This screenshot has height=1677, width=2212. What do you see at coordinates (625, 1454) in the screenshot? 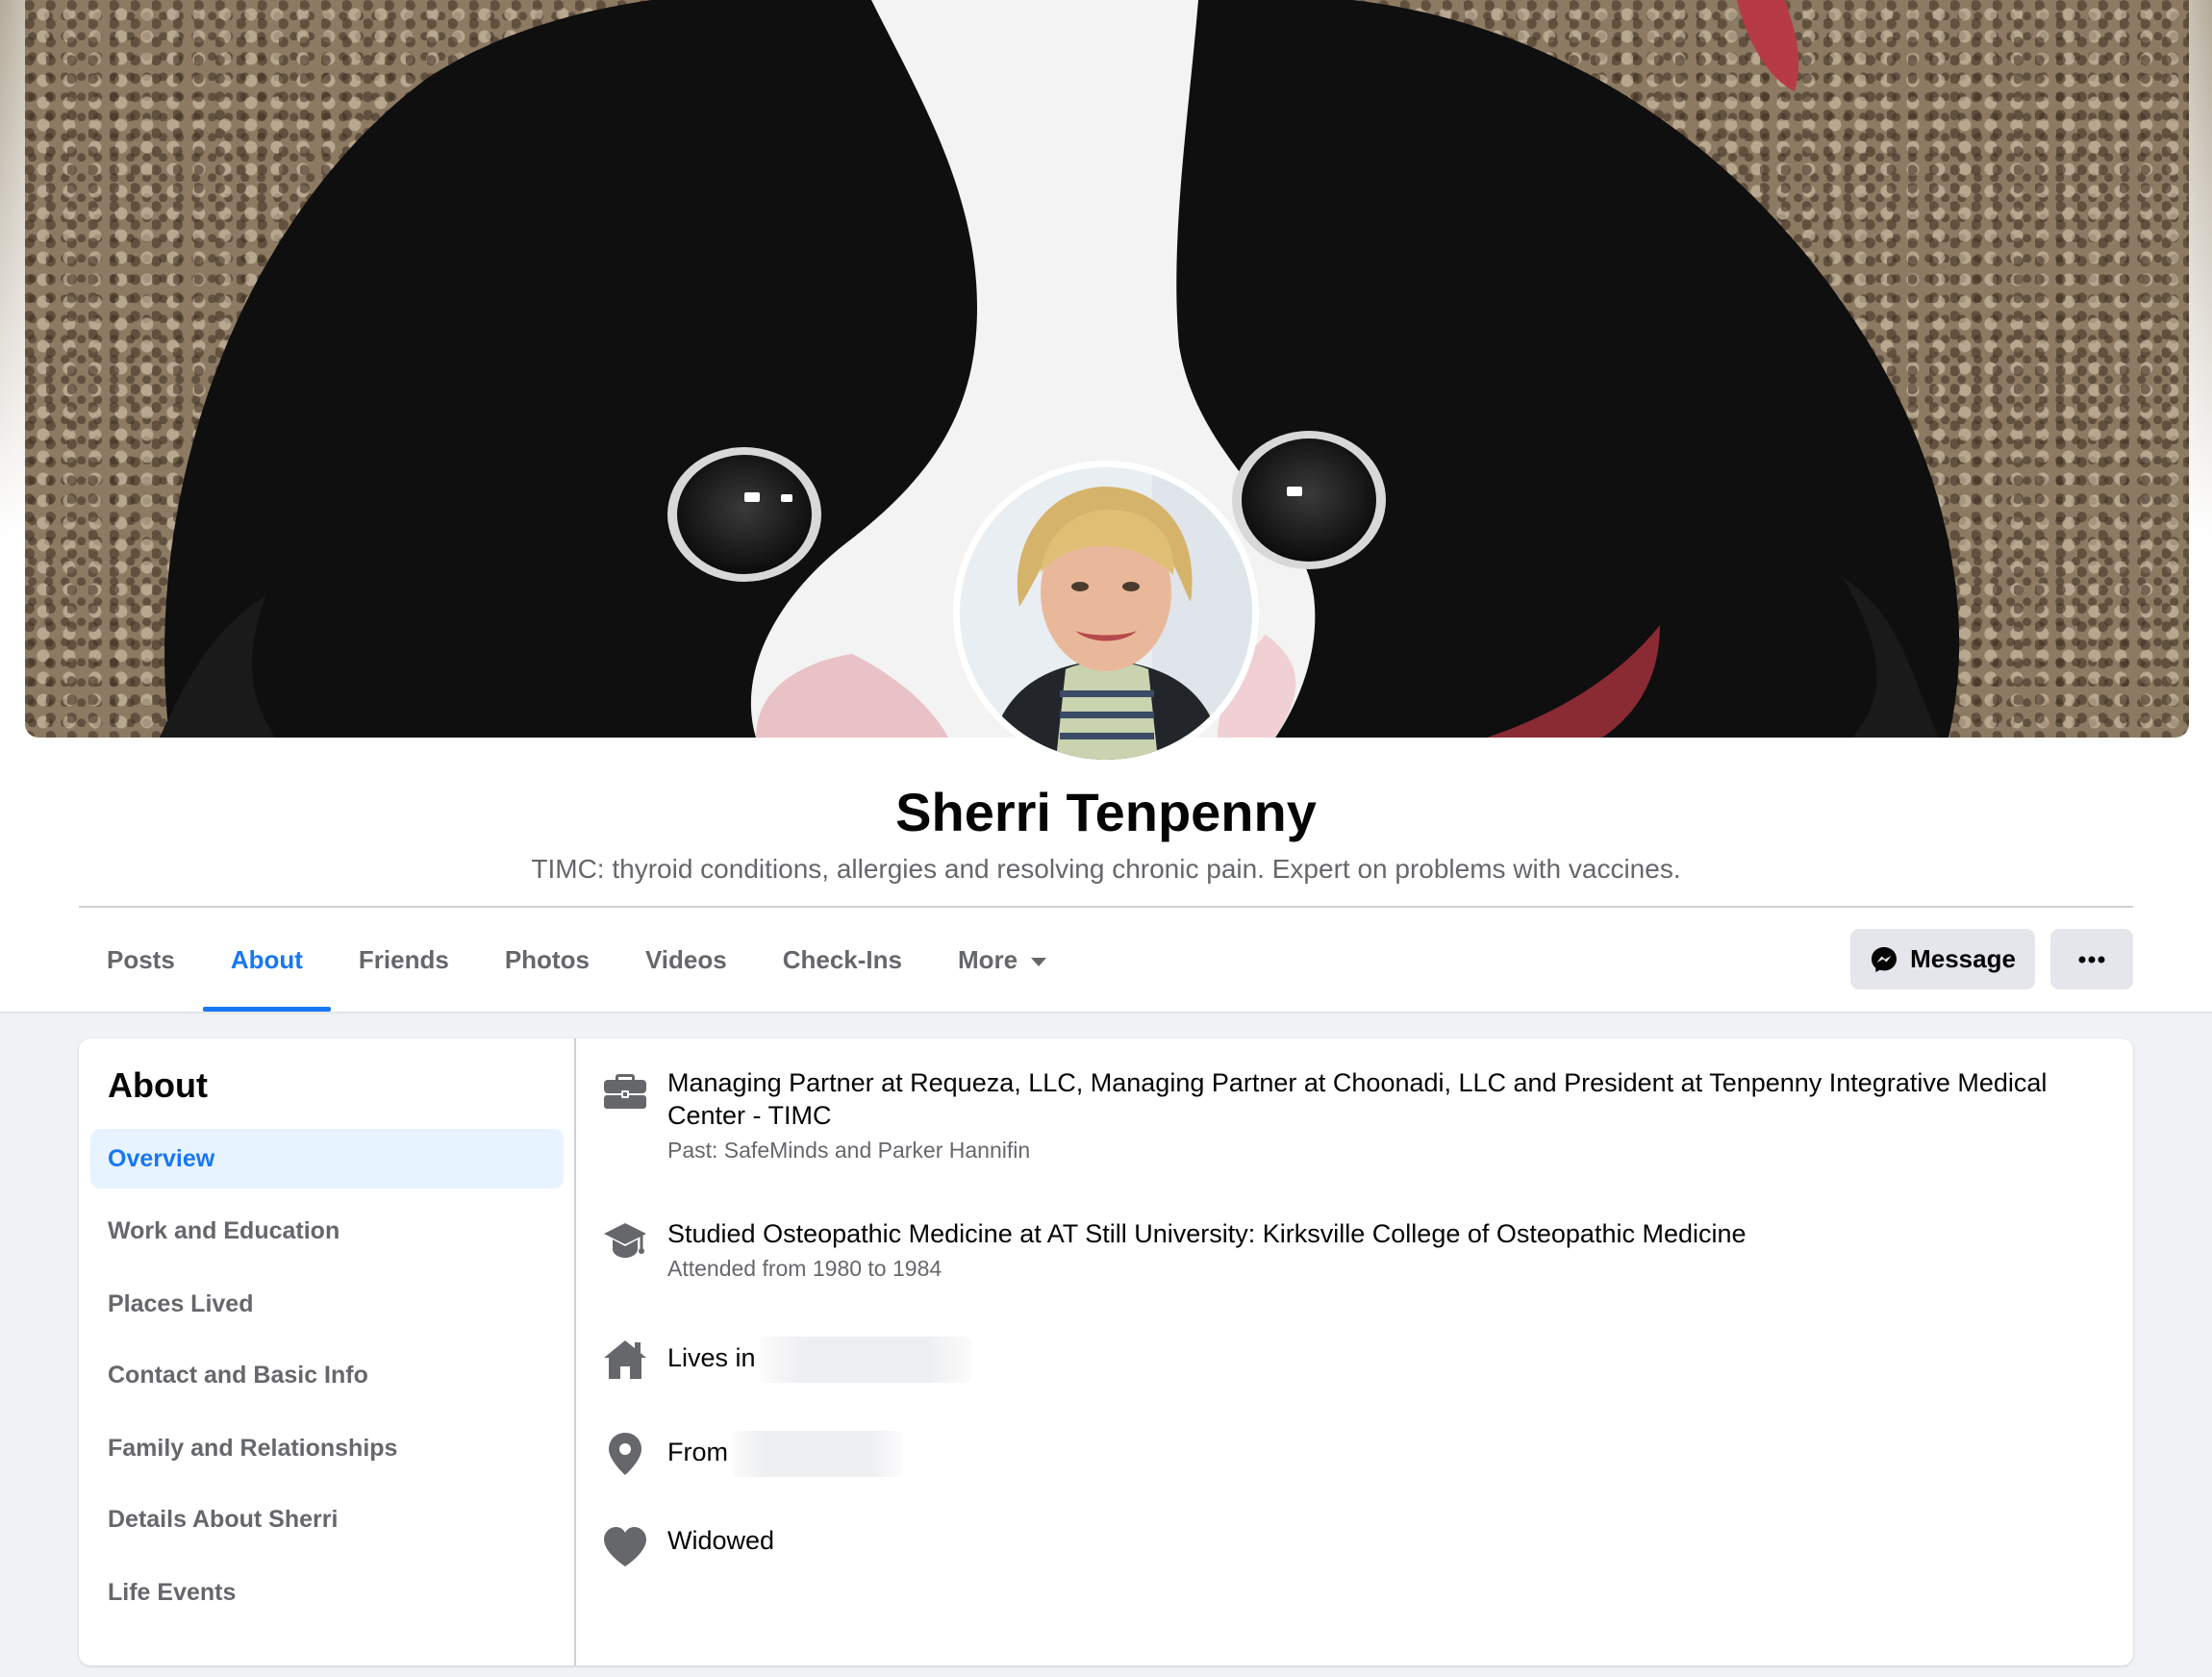
I see `location-pin-icon` at bounding box center [625, 1454].